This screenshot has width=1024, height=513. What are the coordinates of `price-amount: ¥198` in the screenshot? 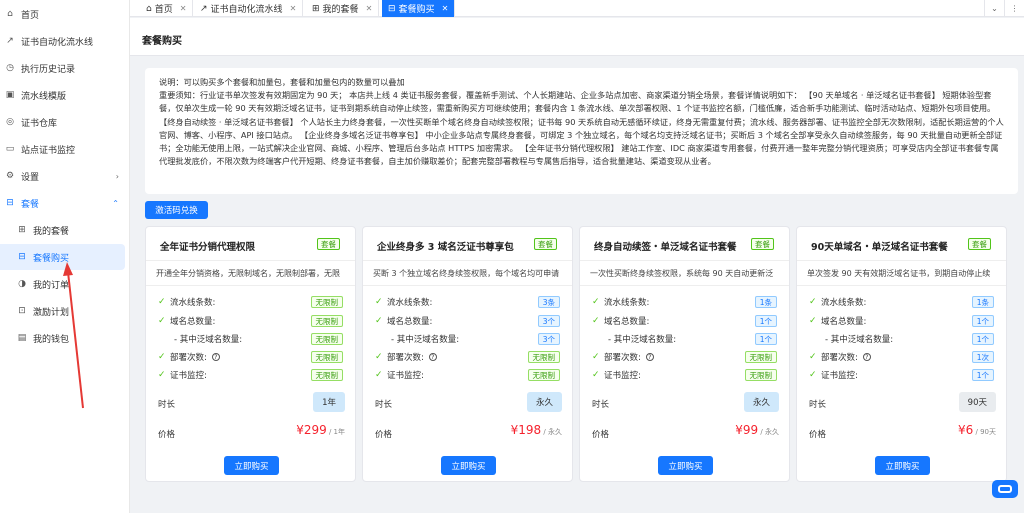 It's located at (526, 430).